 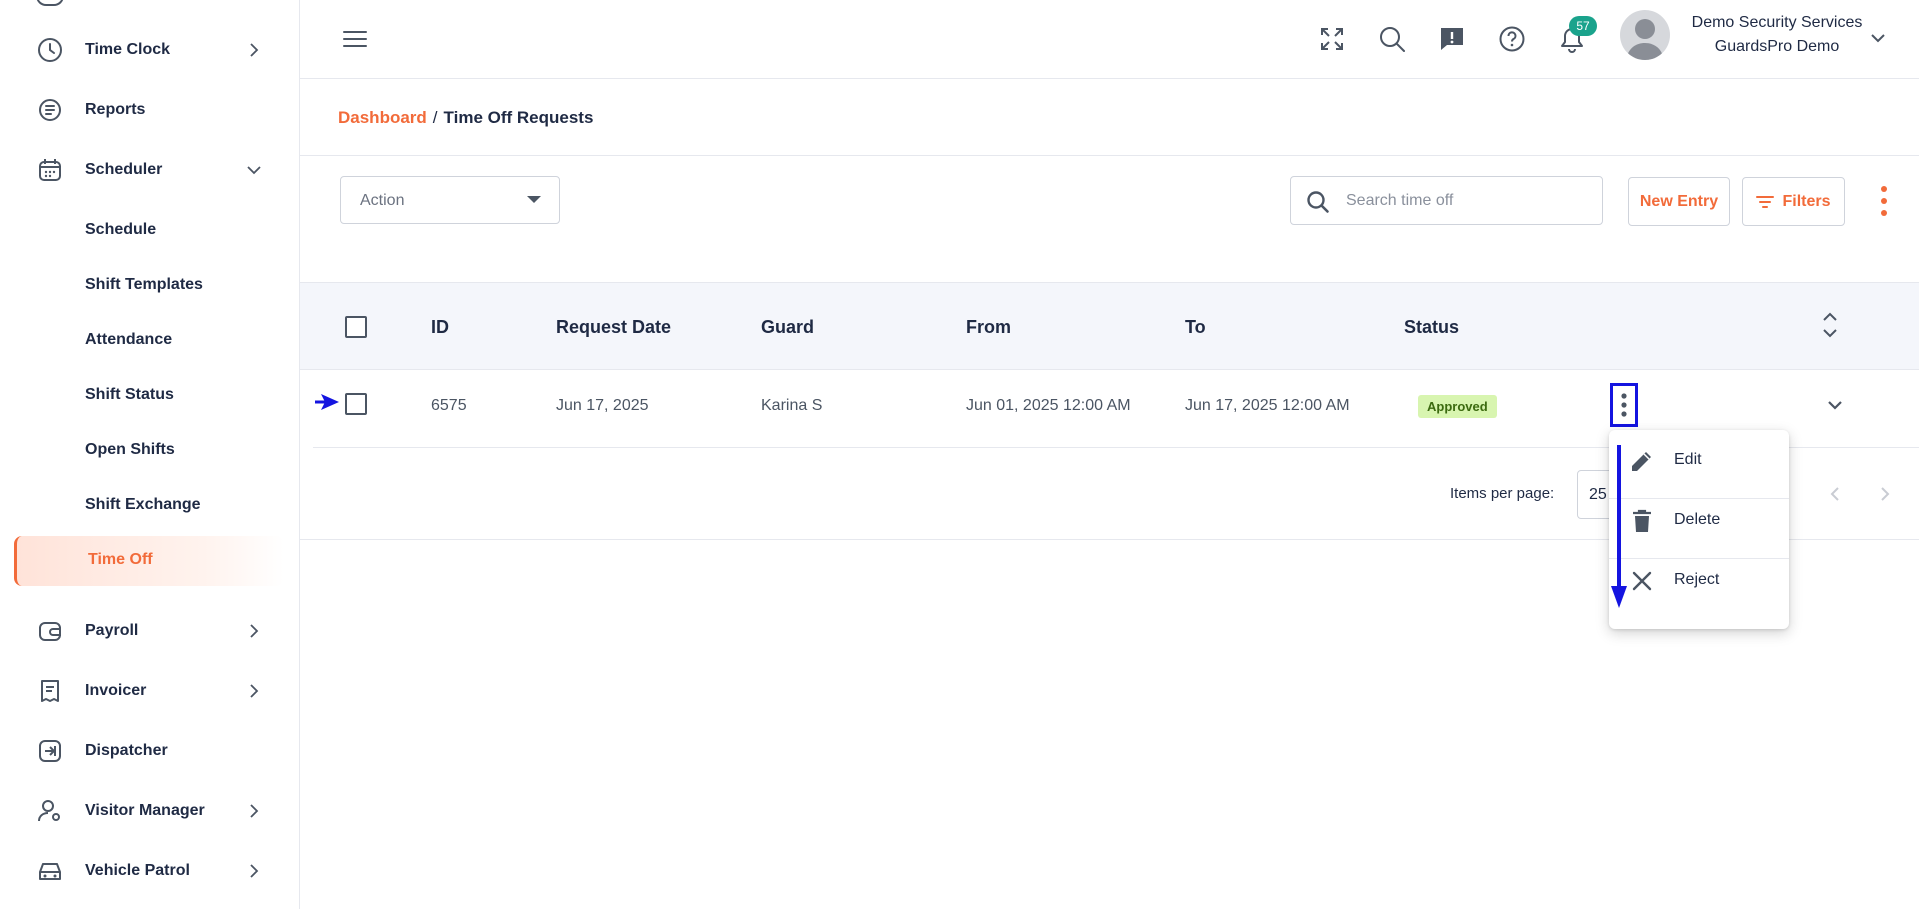 What do you see at coordinates (1645, 35) in the screenshot?
I see `avatar` at bounding box center [1645, 35].